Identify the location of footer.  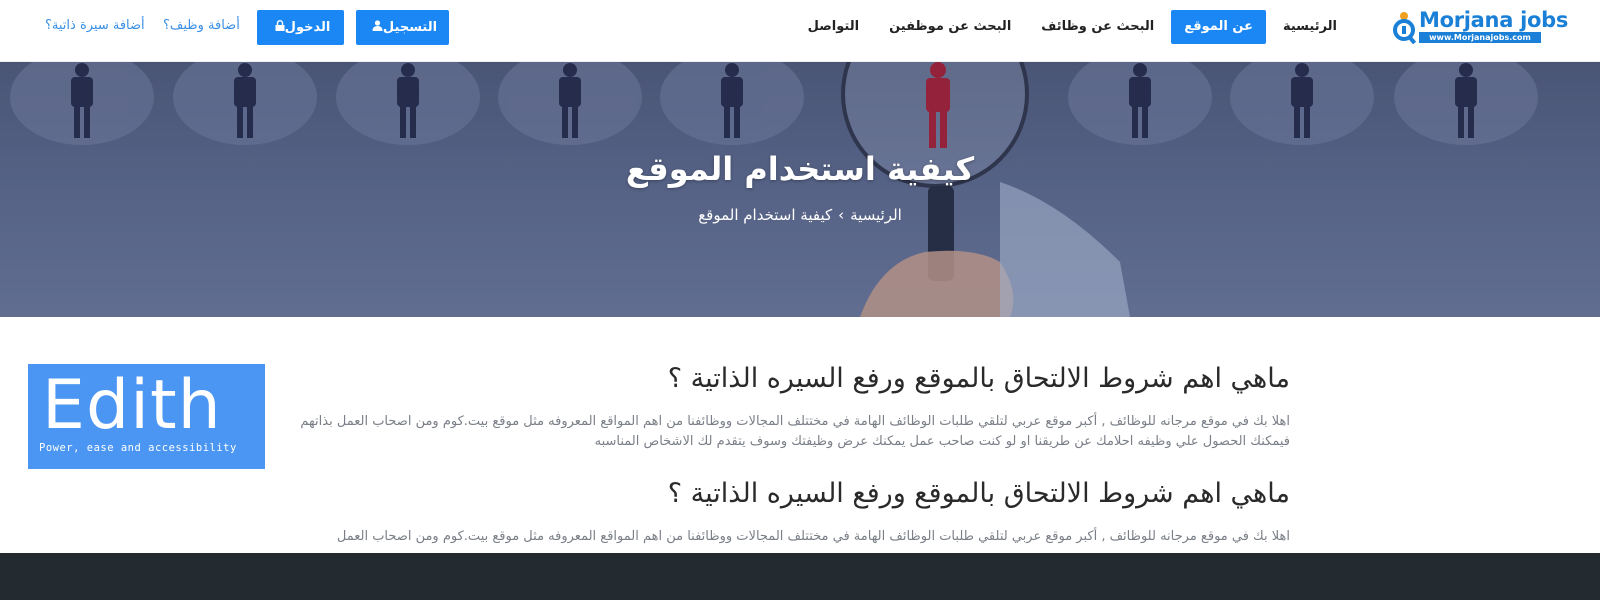
(800, 576).